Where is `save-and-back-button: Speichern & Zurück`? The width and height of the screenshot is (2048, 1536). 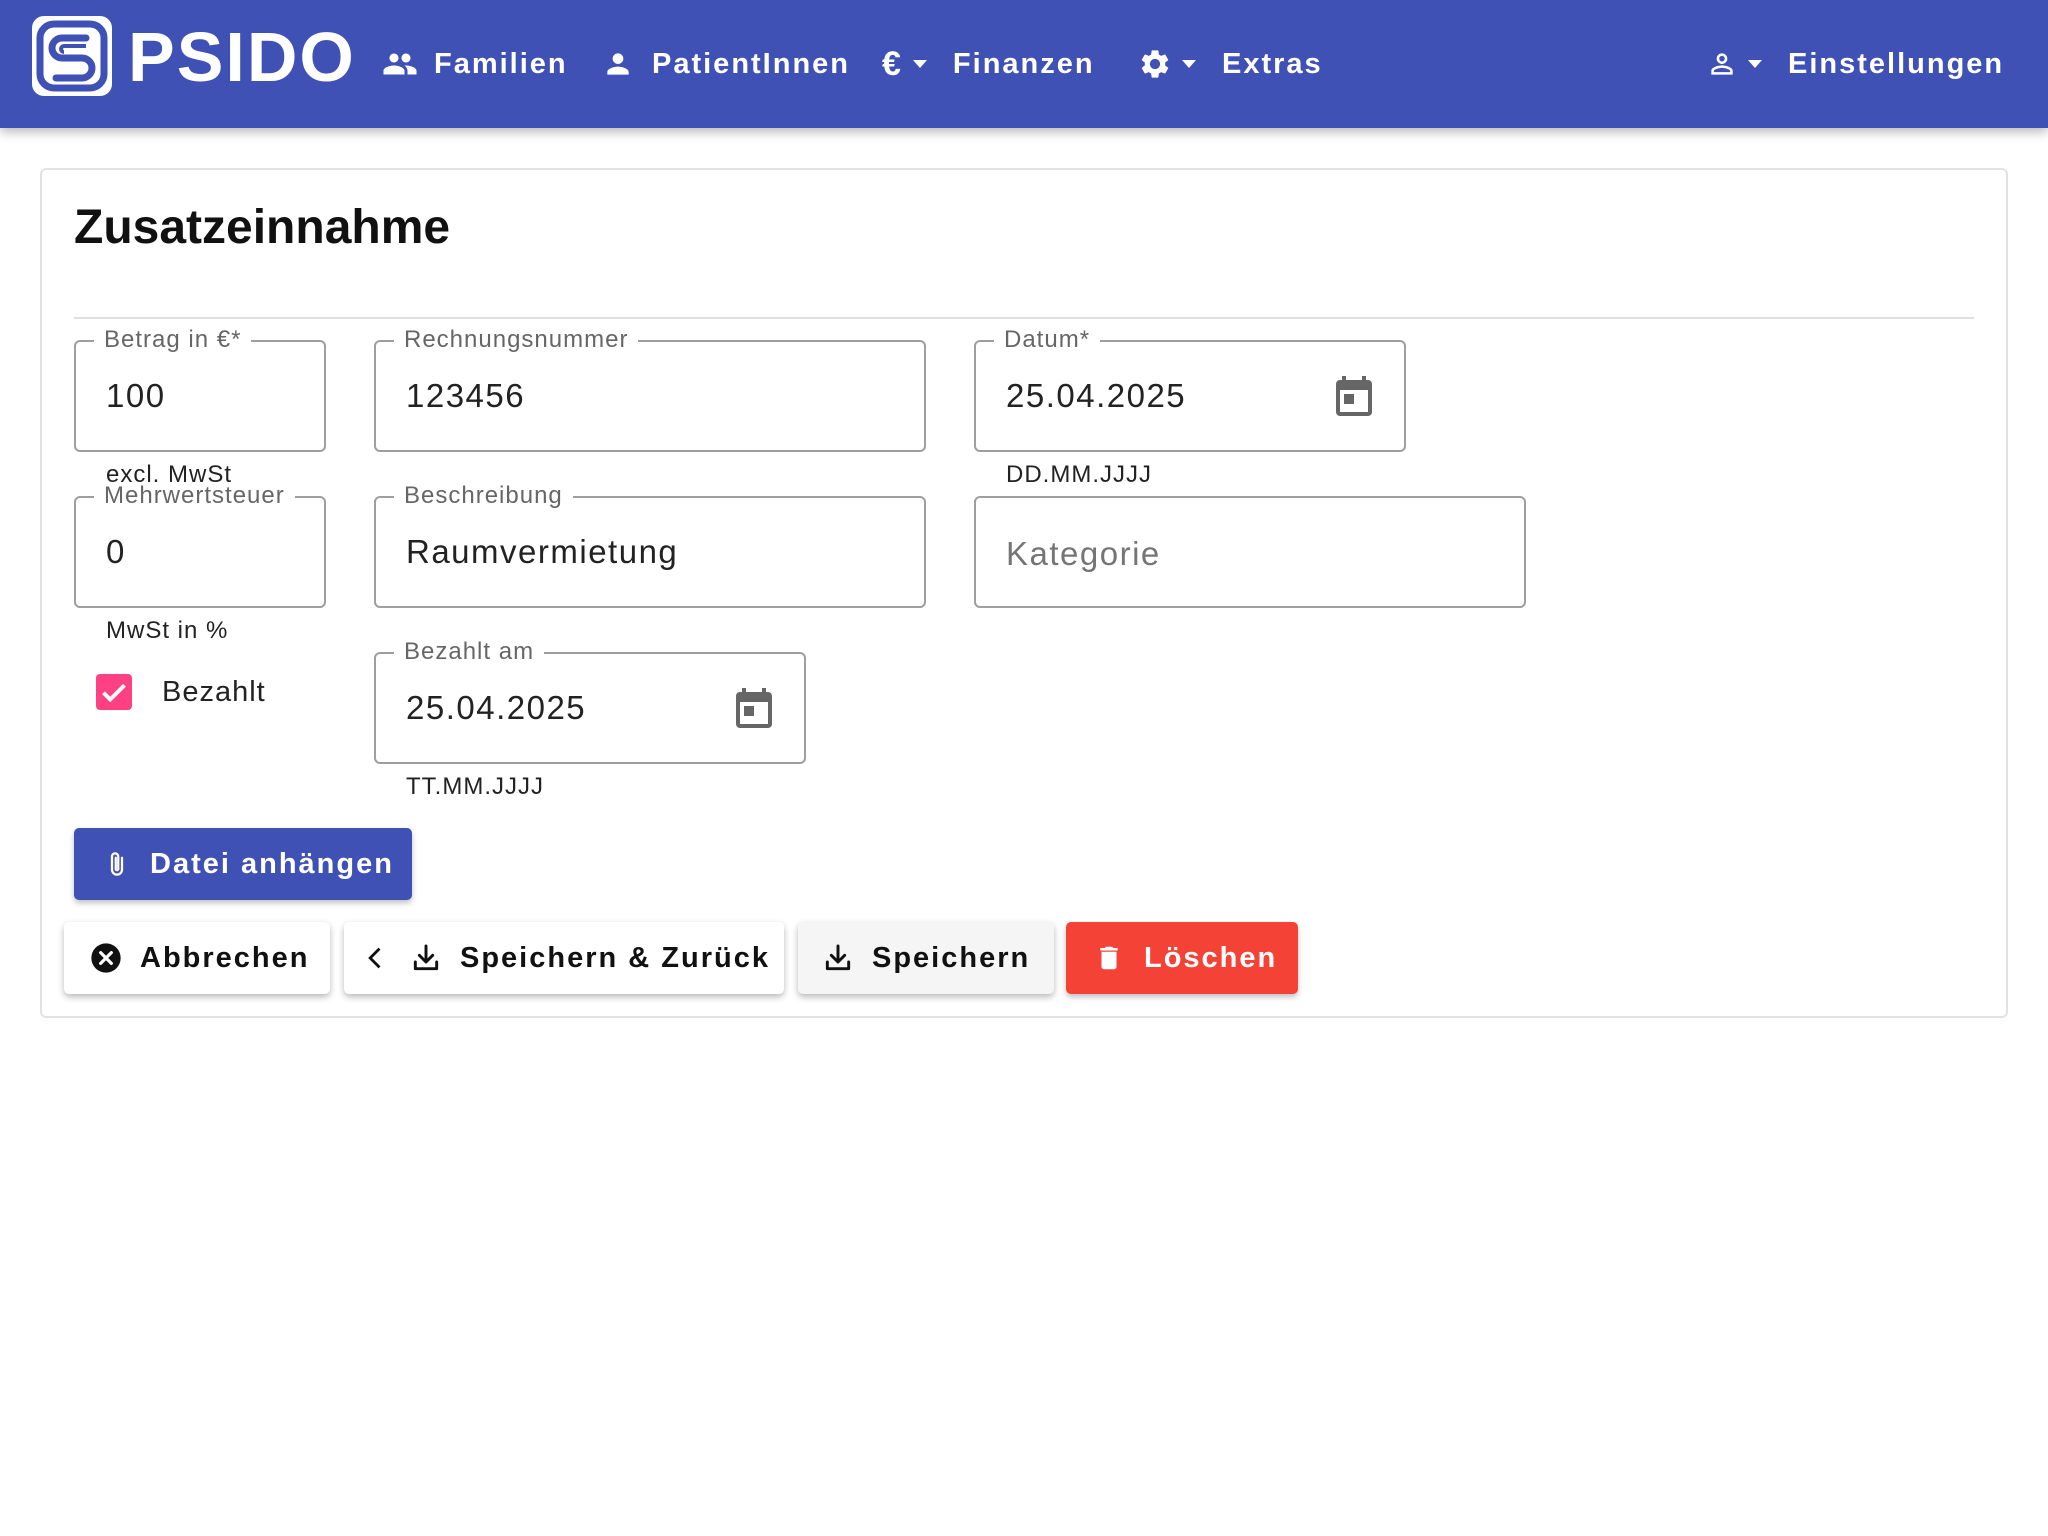
save-and-back-button: Speichern & Zurück is located at coordinates (564, 958).